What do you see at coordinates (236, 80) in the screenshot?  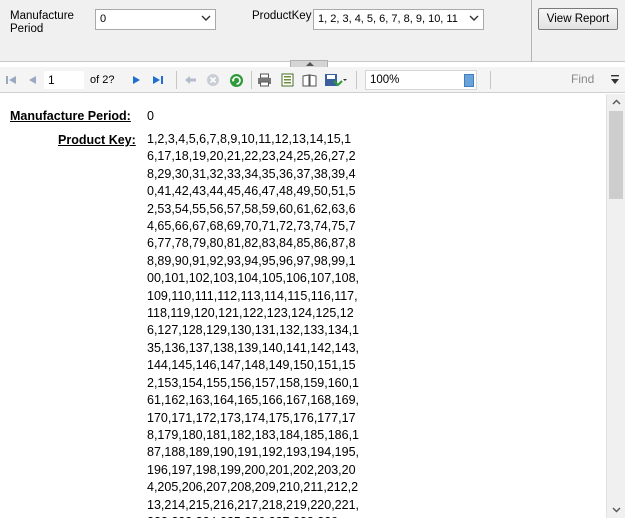 I see `refresh-icon` at bounding box center [236, 80].